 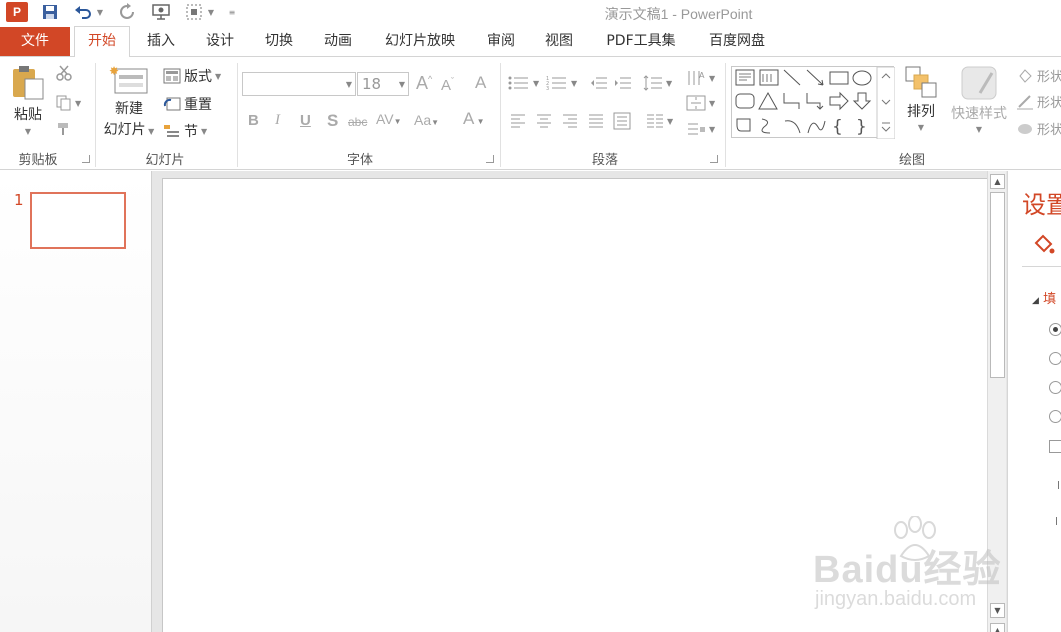 What do you see at coordinates (28, 83) in the screenshot?
I see `paste-icon` at bounding box center [28, 83].